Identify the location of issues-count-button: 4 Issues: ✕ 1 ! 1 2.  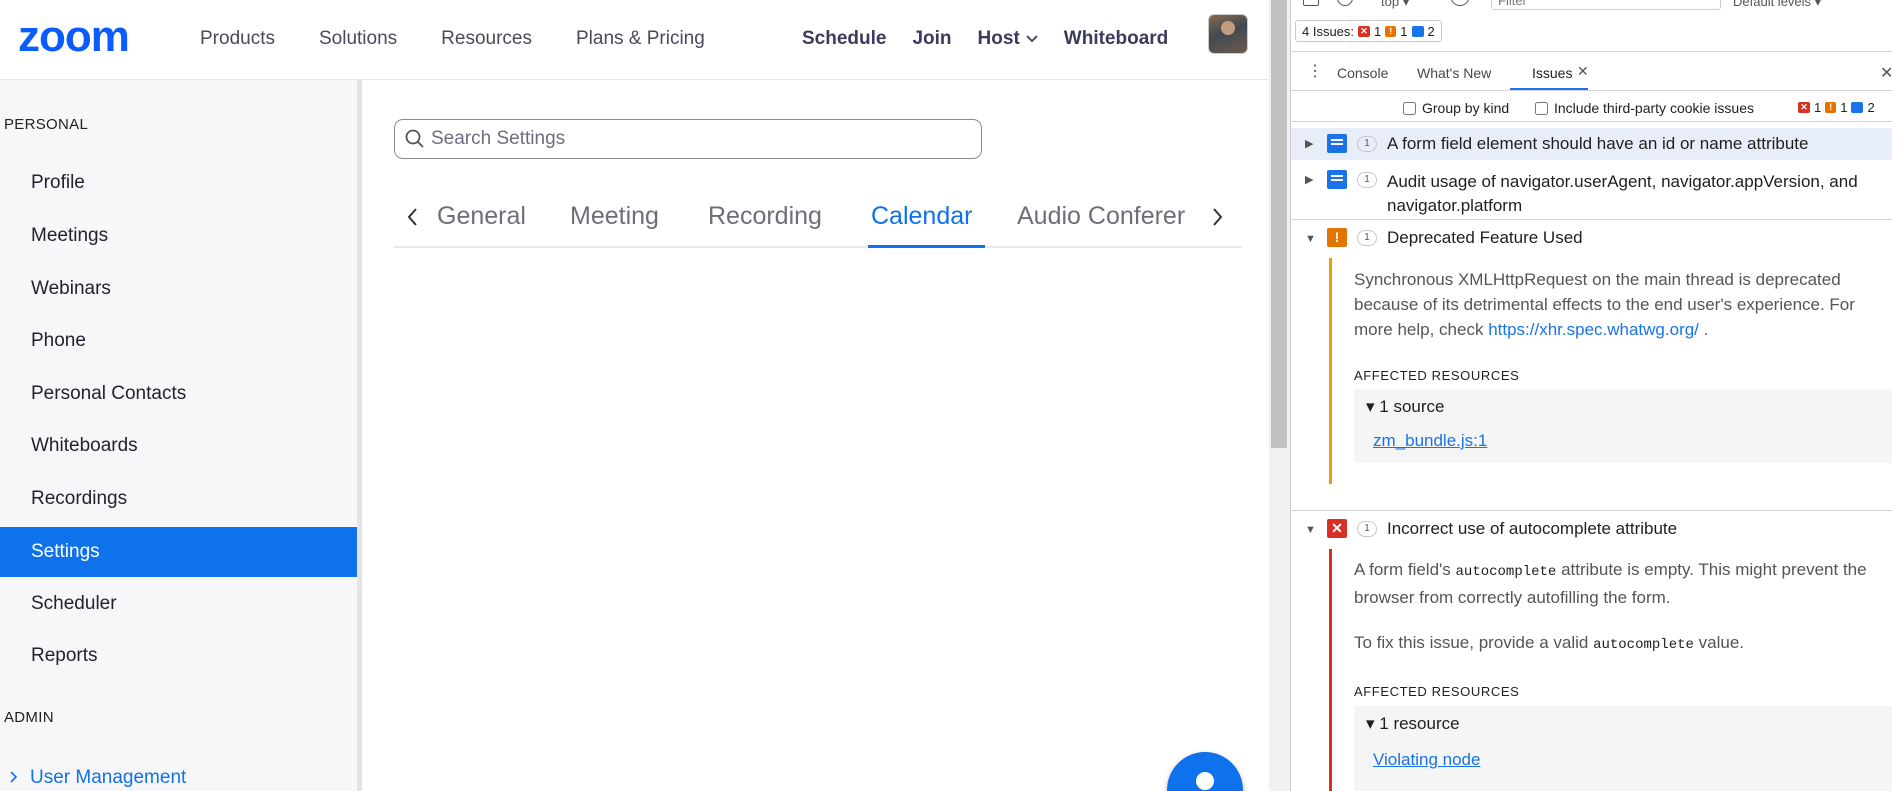
(1368, 31).